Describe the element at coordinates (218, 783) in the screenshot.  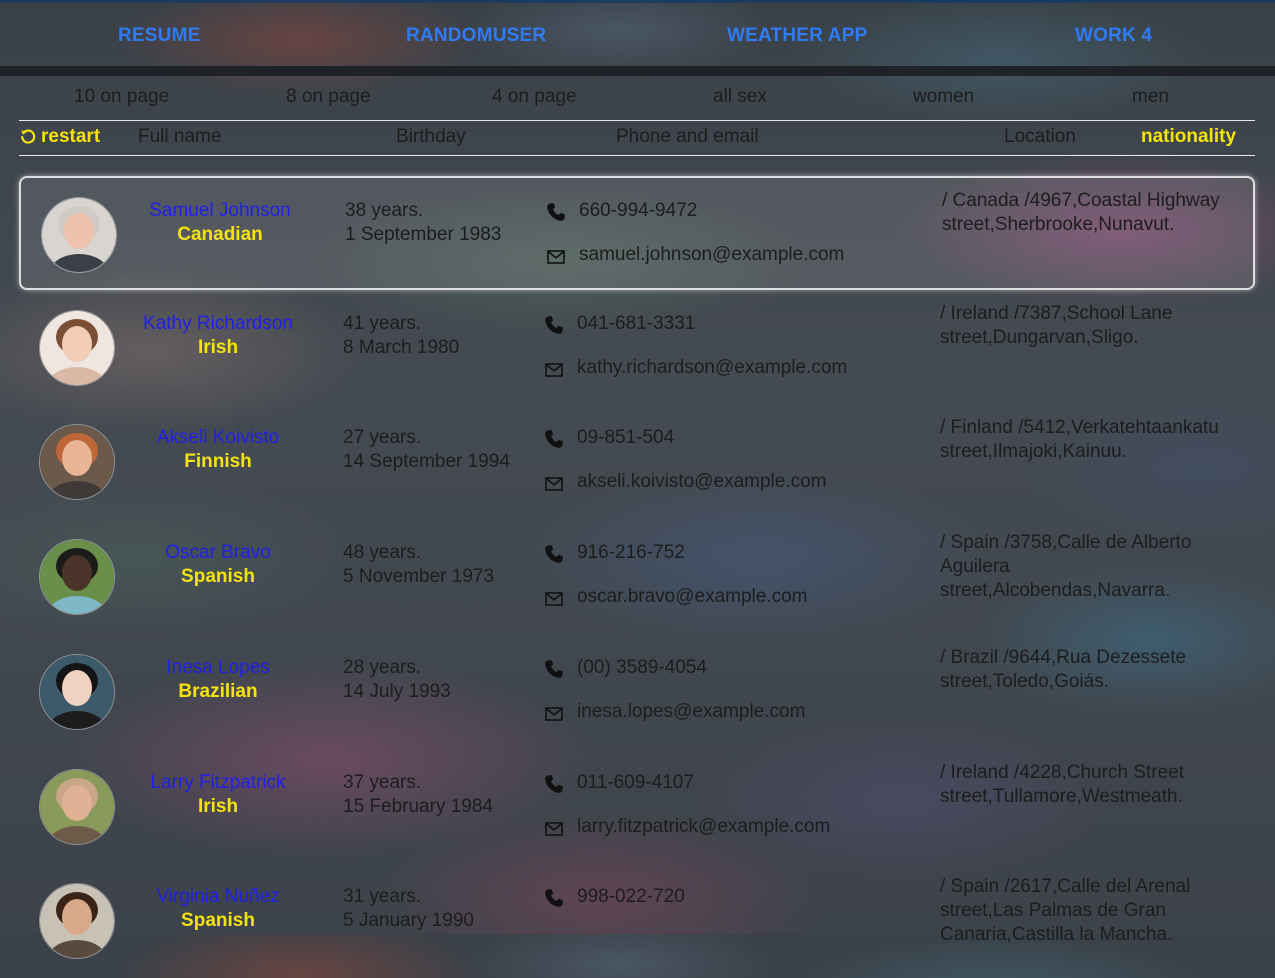
I see `user-name: Larry Fitzpatrick` at that location.